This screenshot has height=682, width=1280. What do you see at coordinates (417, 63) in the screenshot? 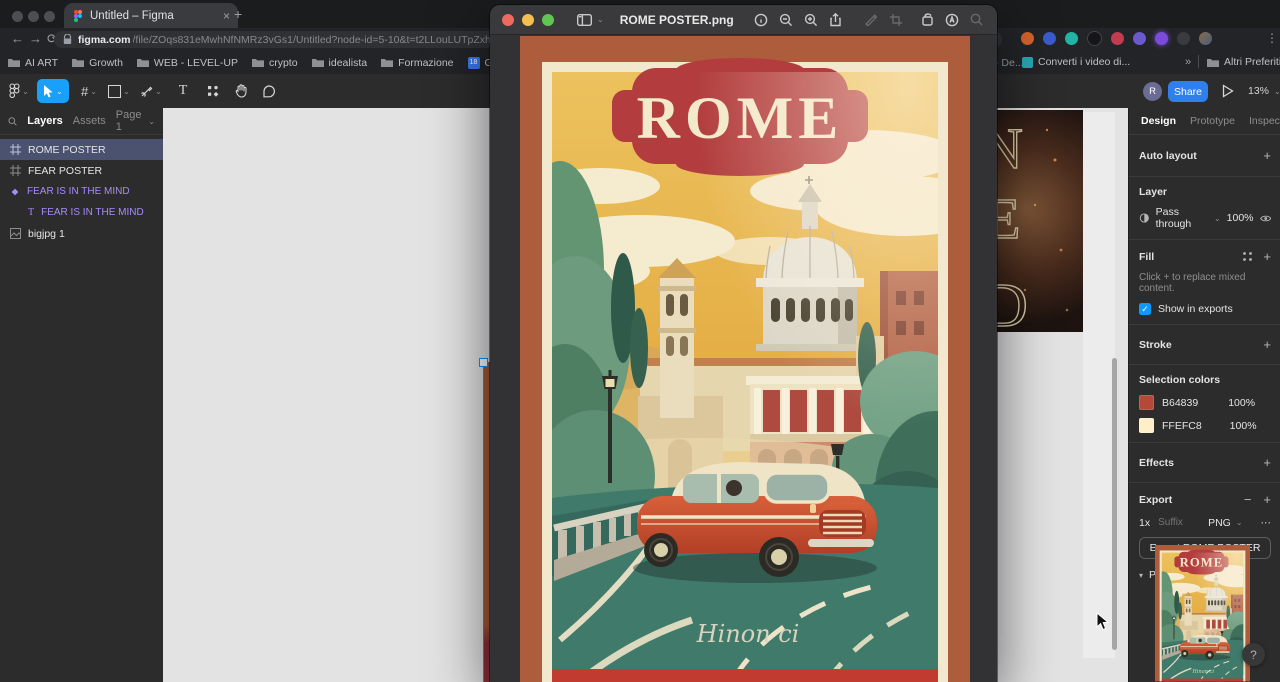
I see `bookmark-folder: Formazione` at bounding box center [417, 63].